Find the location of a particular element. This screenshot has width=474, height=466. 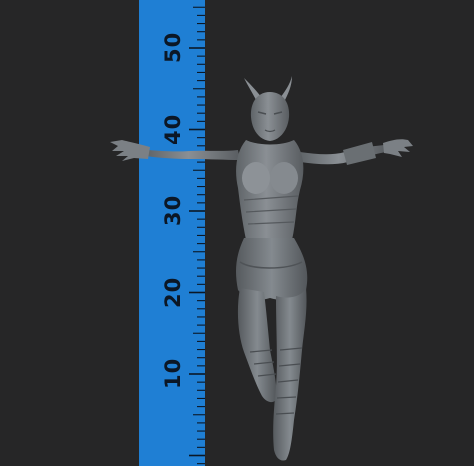

figure-right-arm is located at coordinates (356, 152).